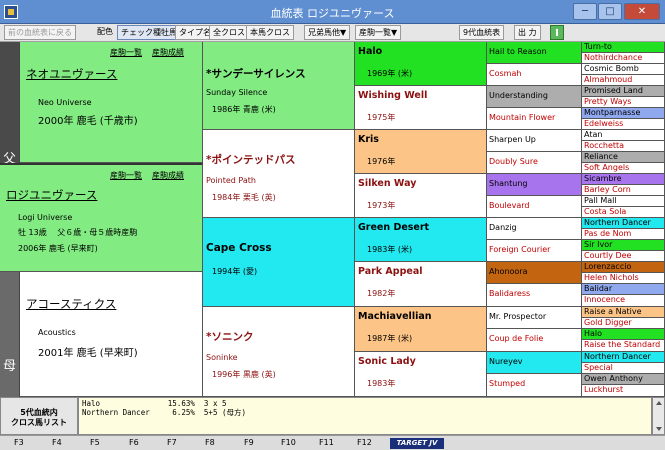  What do you see at coordinates (327, 32) in the screenshot?
I see `siblings-dropdown: 兄弟馬他▼` at bounding box center [327, 32].